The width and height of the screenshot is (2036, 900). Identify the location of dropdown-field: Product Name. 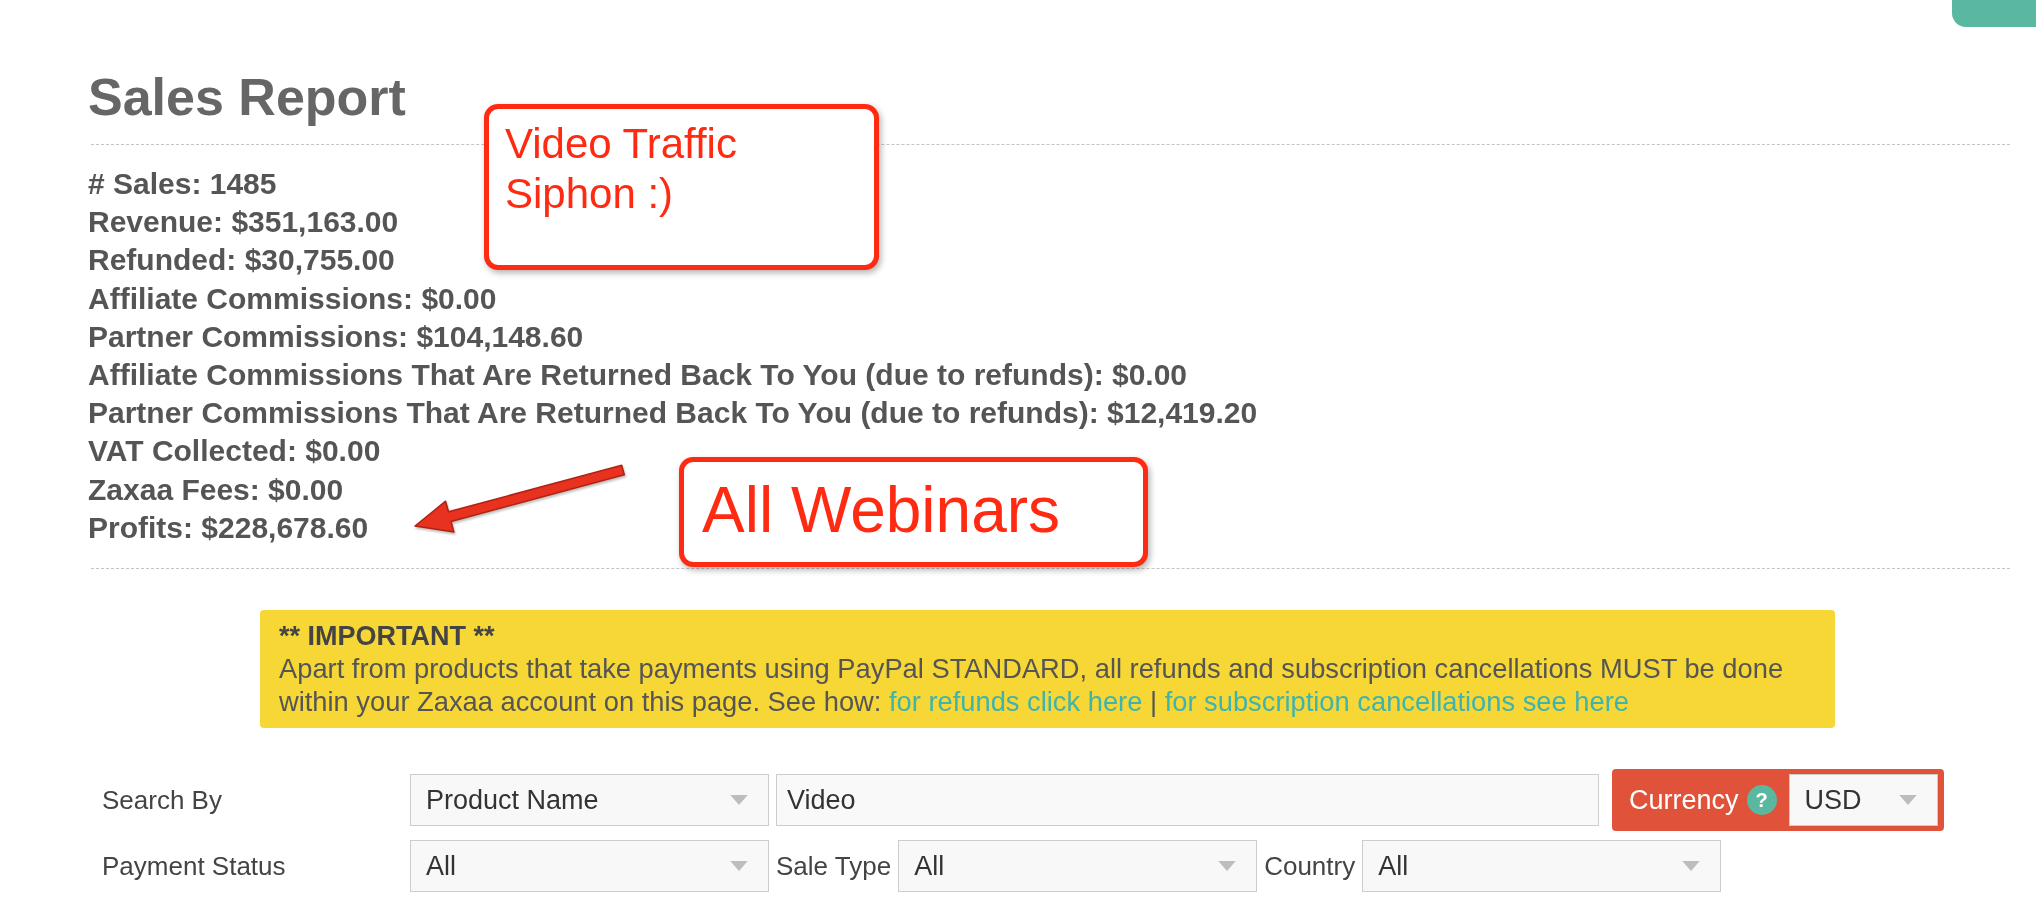
(589, 800).